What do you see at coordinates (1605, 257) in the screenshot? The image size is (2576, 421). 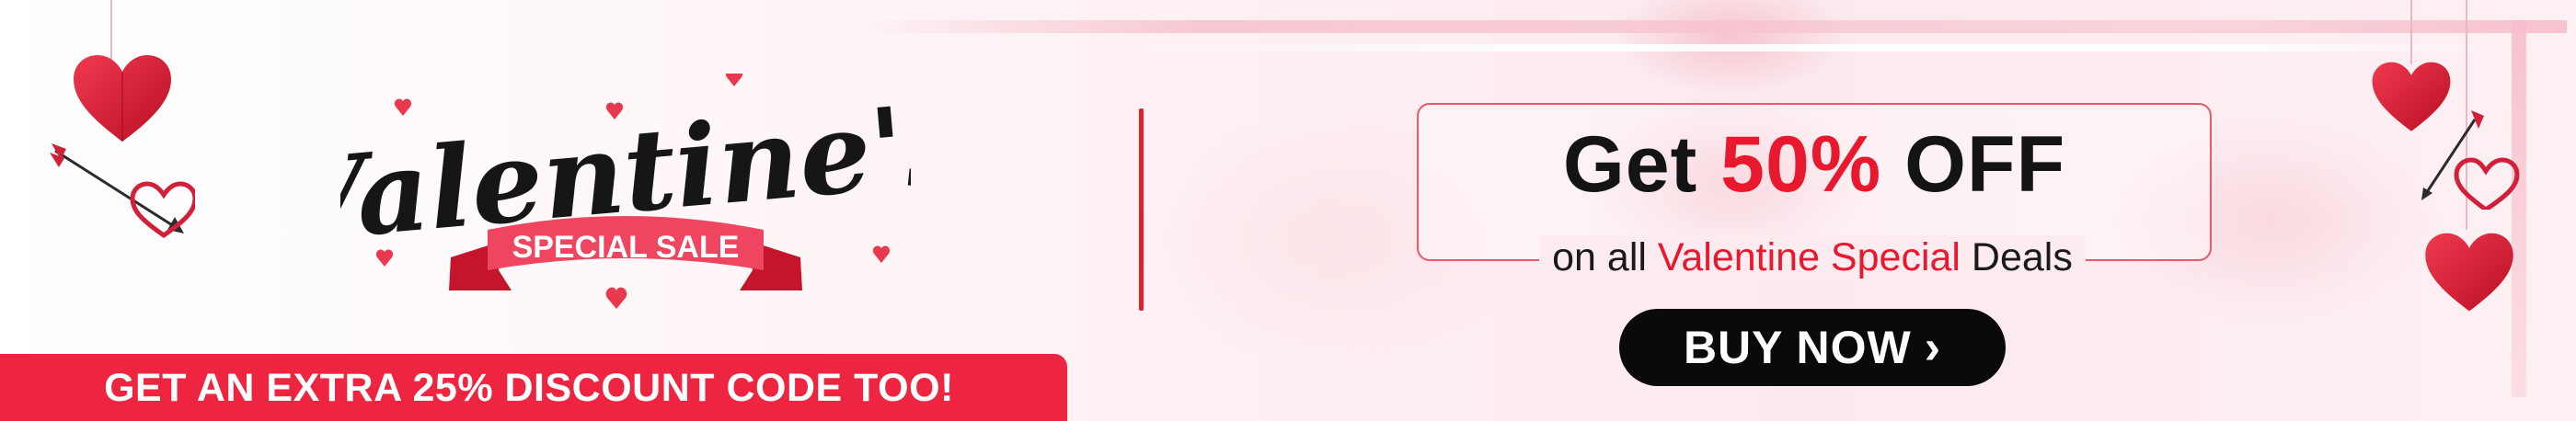 I see `subline-prefix: on all` at bounding box center [1605, 257].